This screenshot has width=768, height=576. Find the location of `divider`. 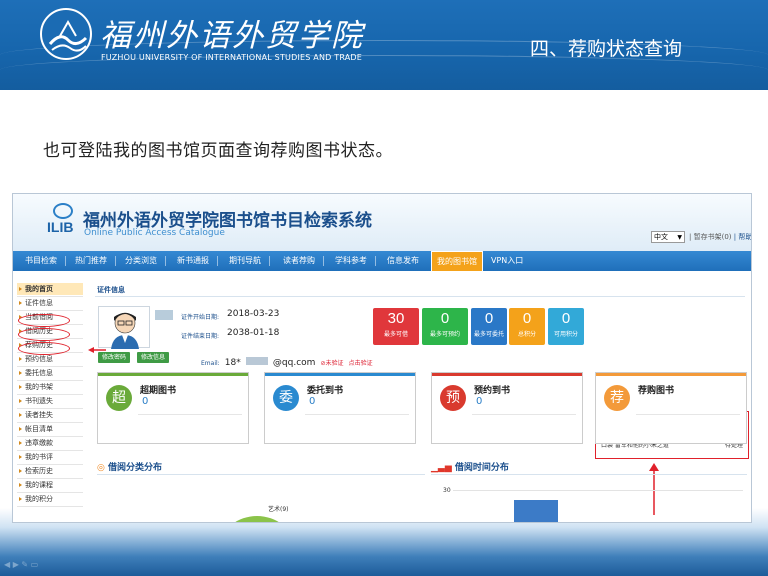

divider is located at coordinates (589, 474).